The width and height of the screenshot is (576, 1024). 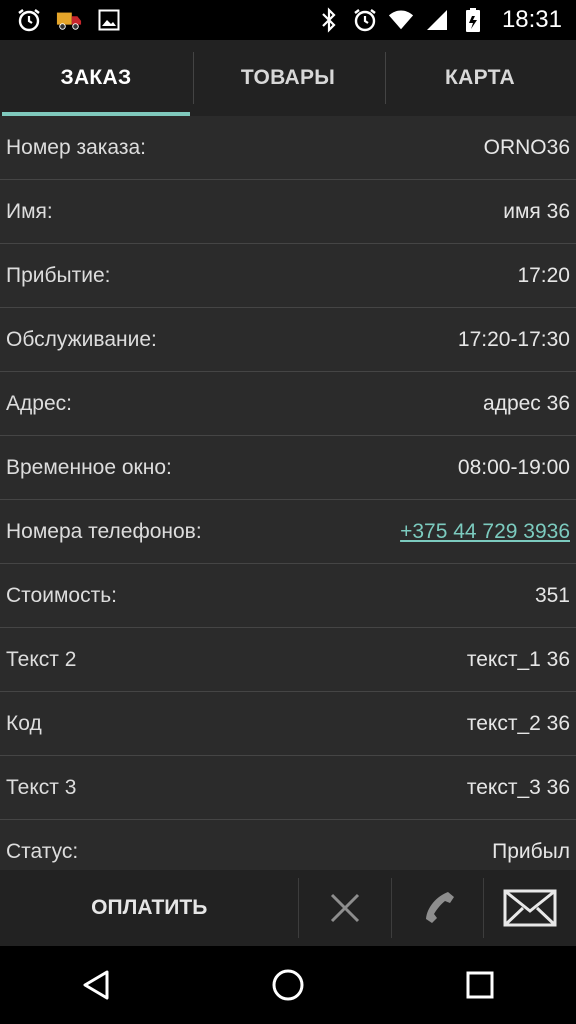 I want to click on tab-order: ЗАКАЗ, so click(x=96, y=78).